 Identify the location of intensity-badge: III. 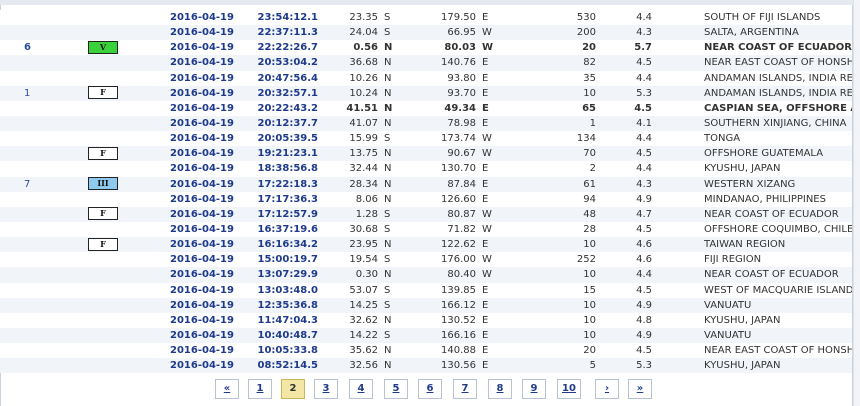
(103, 184).